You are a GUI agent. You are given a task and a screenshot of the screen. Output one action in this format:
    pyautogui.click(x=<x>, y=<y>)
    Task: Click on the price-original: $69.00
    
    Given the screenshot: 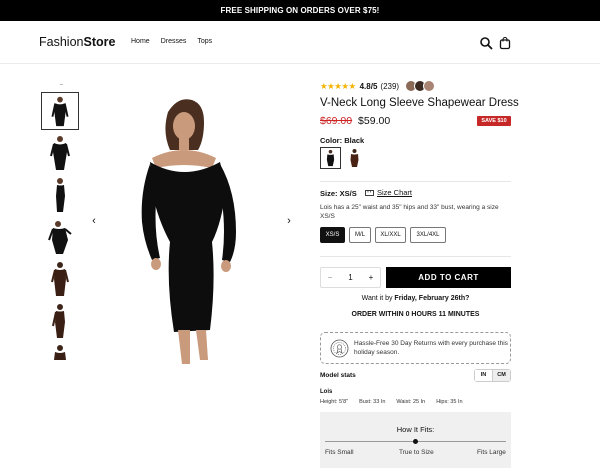 What is the action you would take?
    pyautogui.click(x=336, y=121)
    